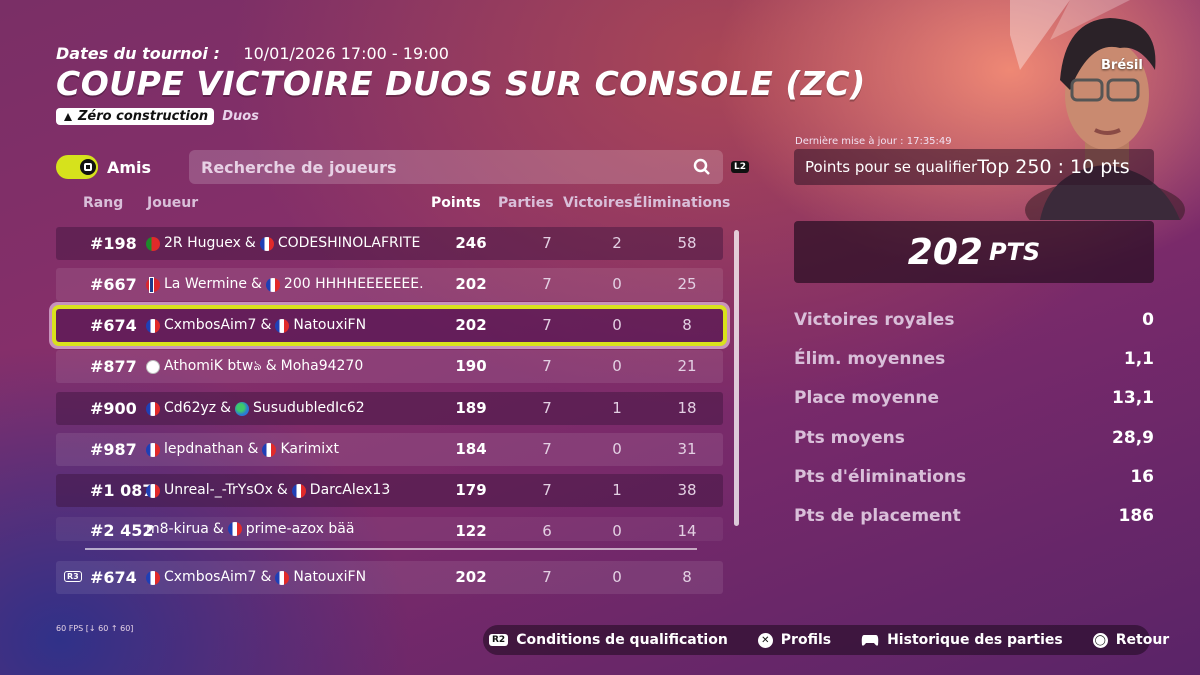 The image size is (1200, 675). Describe the element at coordinates (129, 167) in the screenshot. I see `friends-label: Amis` at that location.